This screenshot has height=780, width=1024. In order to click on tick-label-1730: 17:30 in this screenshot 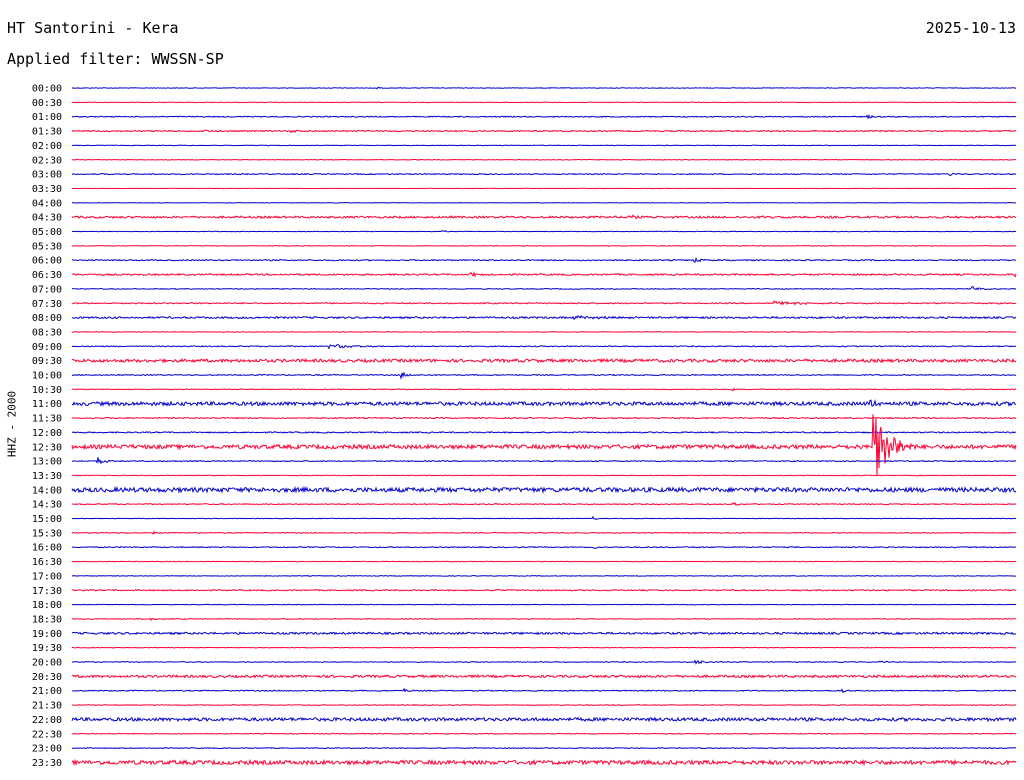, I will do `click(47, 591)`.